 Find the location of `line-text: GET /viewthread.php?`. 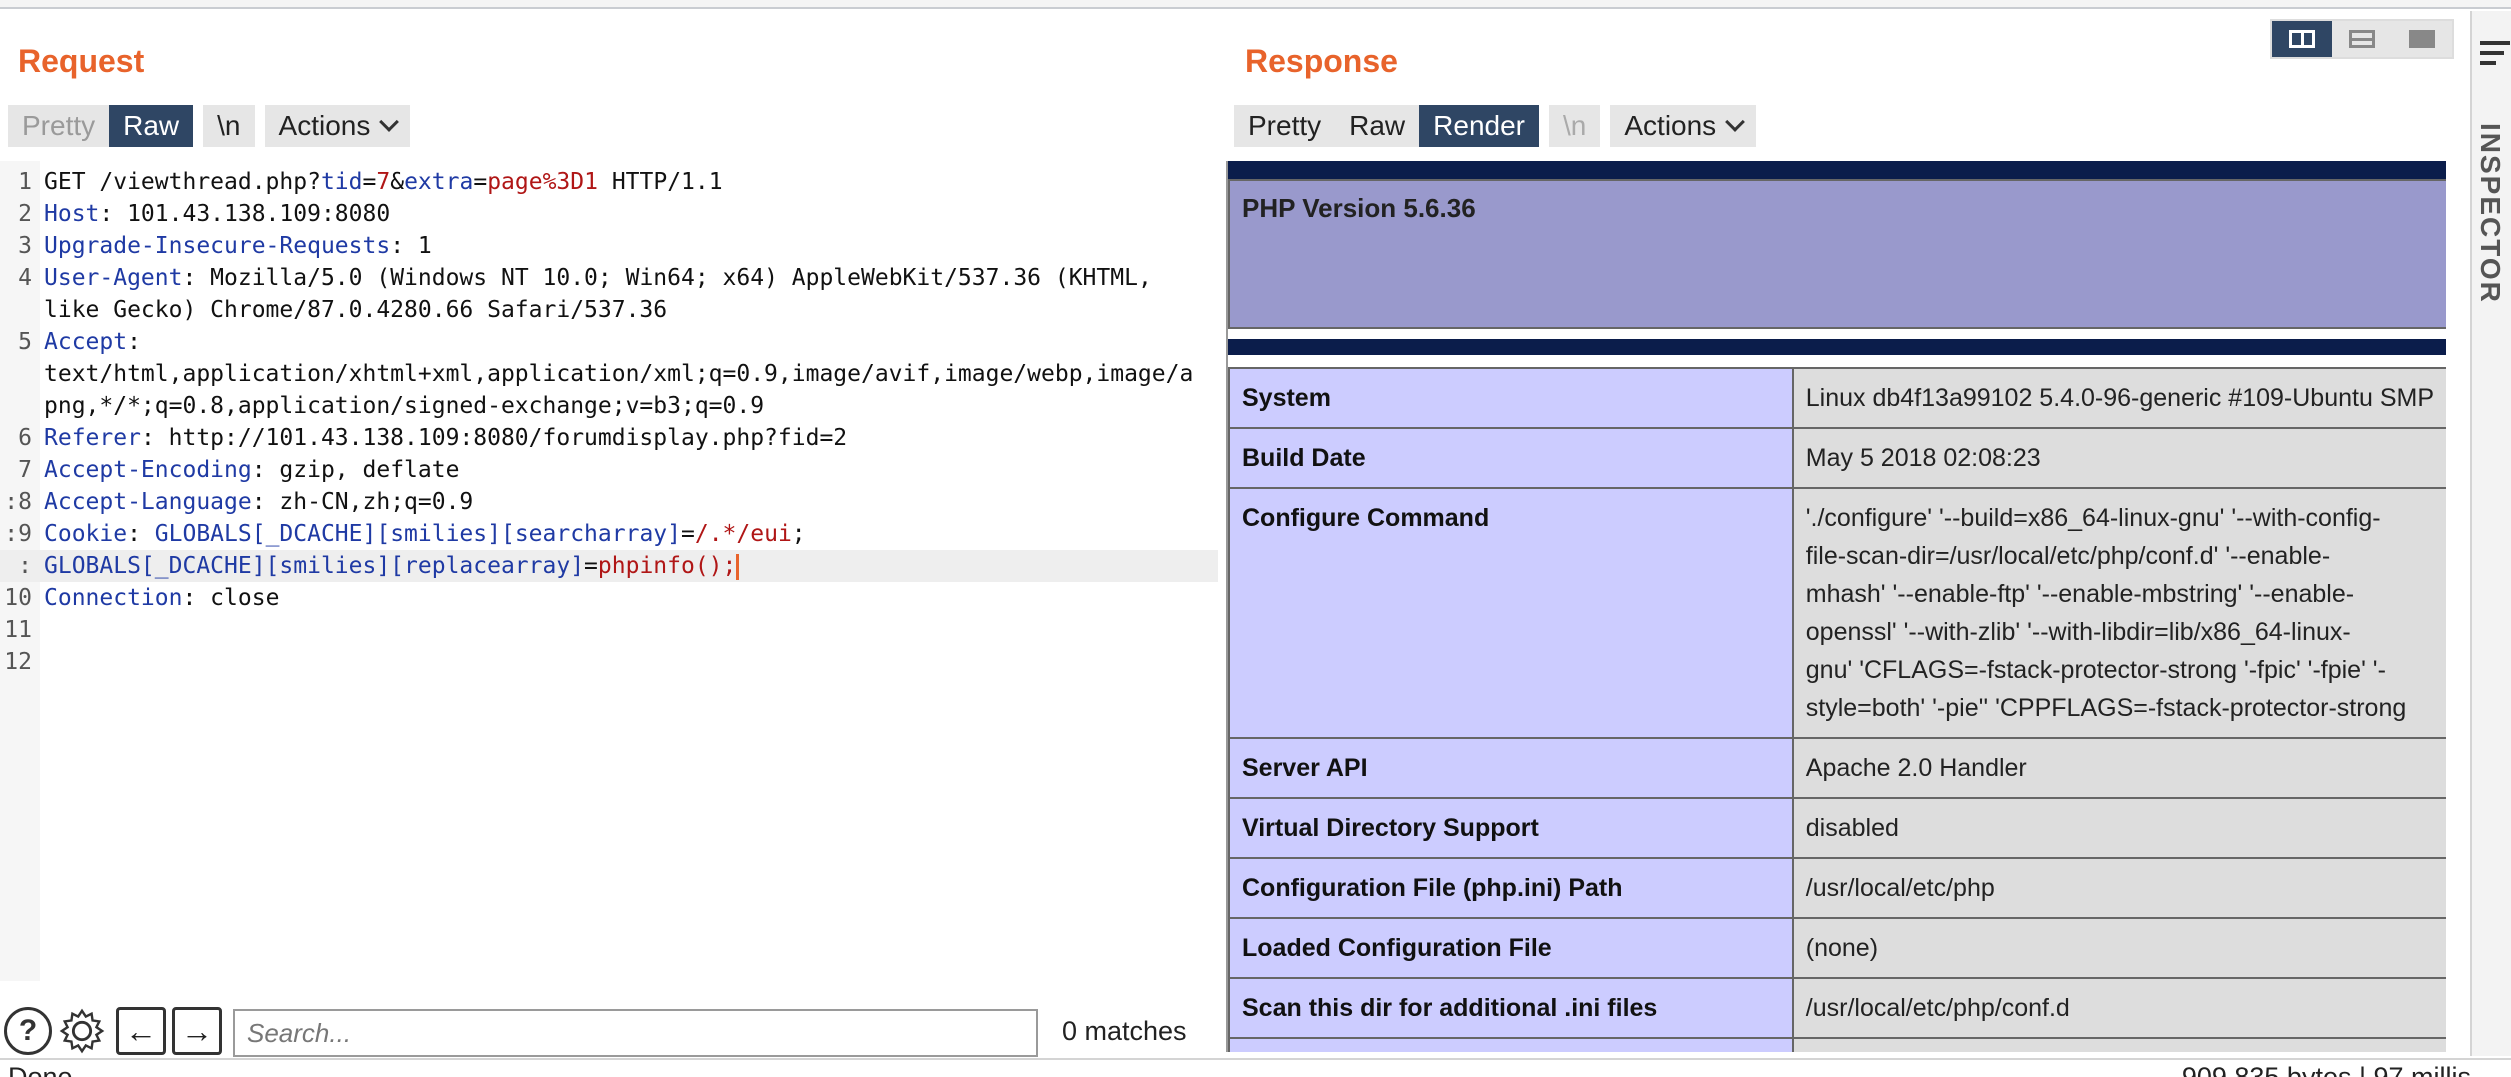

line-text: GET /viewthread.php? is located at coordinates (182, 182).